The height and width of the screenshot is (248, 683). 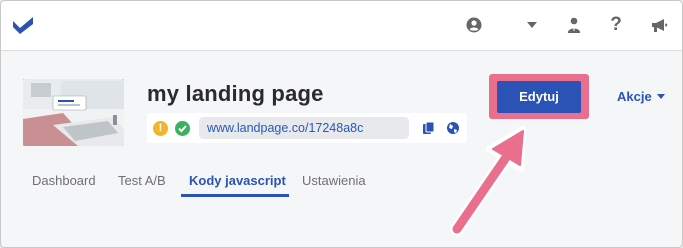 What do you see at coordinates (235, 93) in the screenshot?
I see `page-title: my landing page` at bounding box center [235, 93].